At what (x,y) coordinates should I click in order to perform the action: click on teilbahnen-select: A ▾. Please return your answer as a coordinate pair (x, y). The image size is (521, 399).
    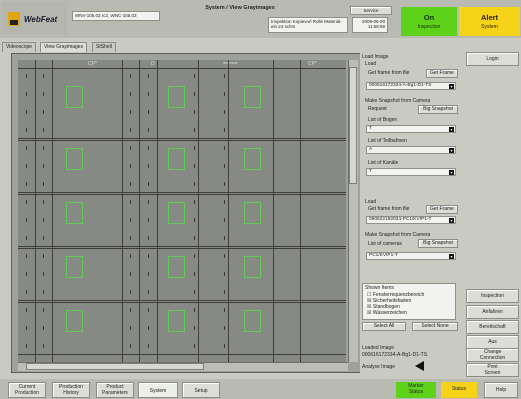
    Looking at the image, I should click on (411, 150).